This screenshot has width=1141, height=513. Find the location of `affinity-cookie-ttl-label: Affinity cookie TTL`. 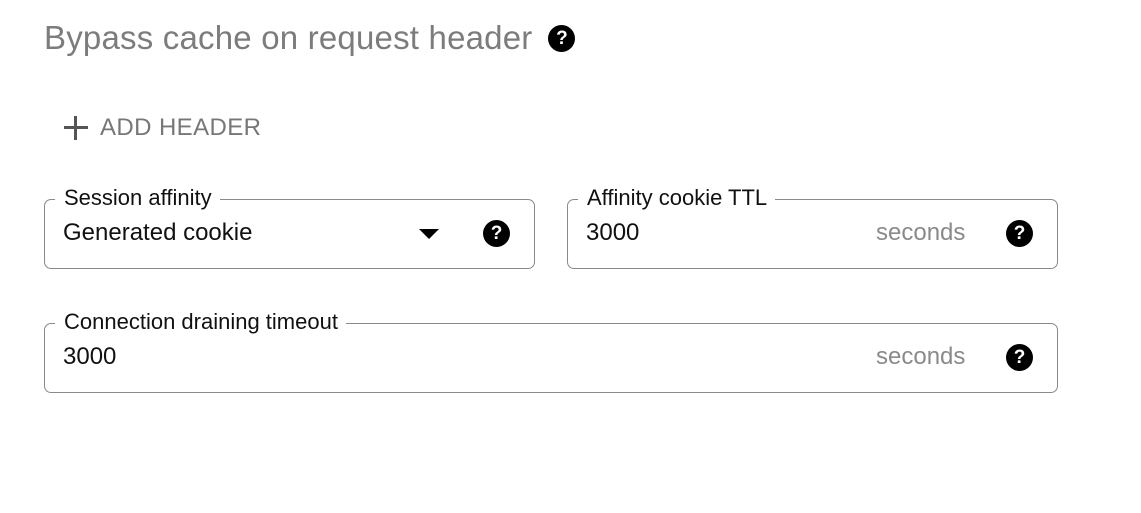

affinity-cookie-ttl-label: Affinity cookie TTL is located at coordinates (677, 198).